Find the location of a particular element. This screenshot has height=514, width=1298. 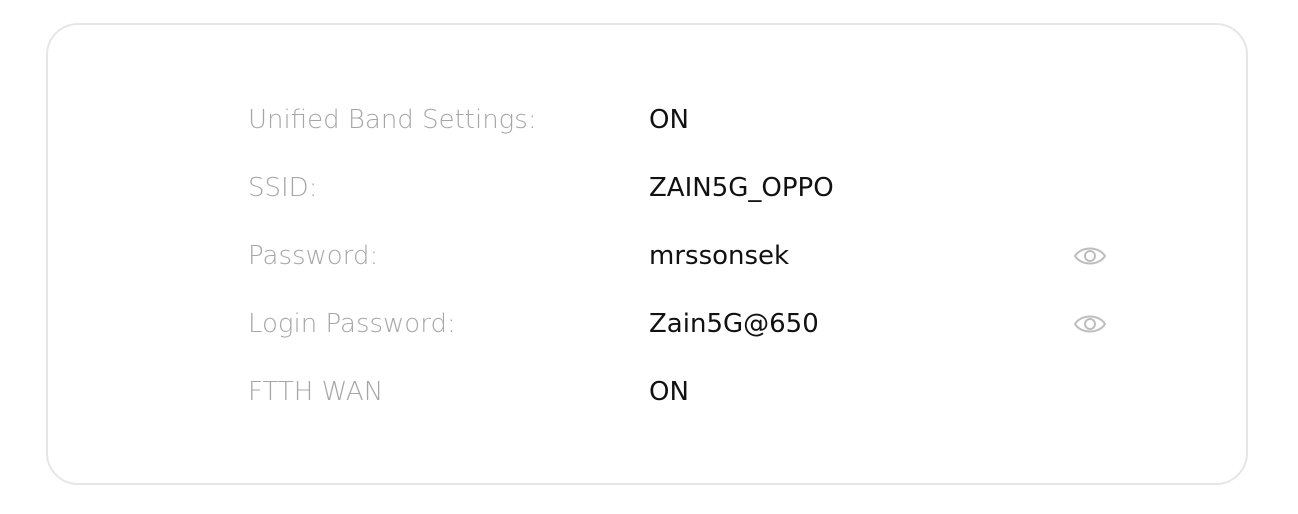

row-ftth-wan: FTTH WAN ON is located at coordinates (647, 392).